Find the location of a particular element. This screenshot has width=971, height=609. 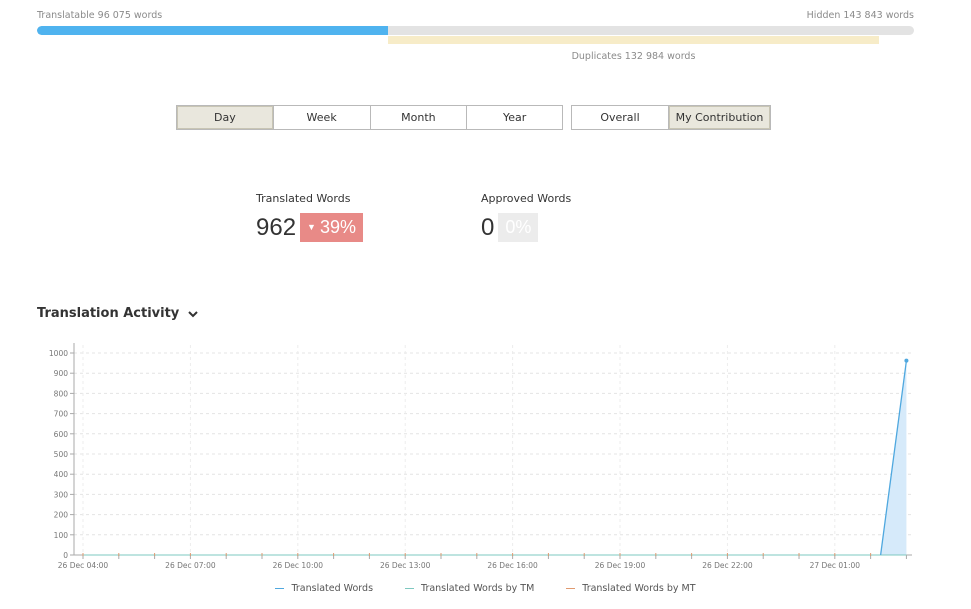

approved-words-value: 0 is located at coordinates (488, 227).